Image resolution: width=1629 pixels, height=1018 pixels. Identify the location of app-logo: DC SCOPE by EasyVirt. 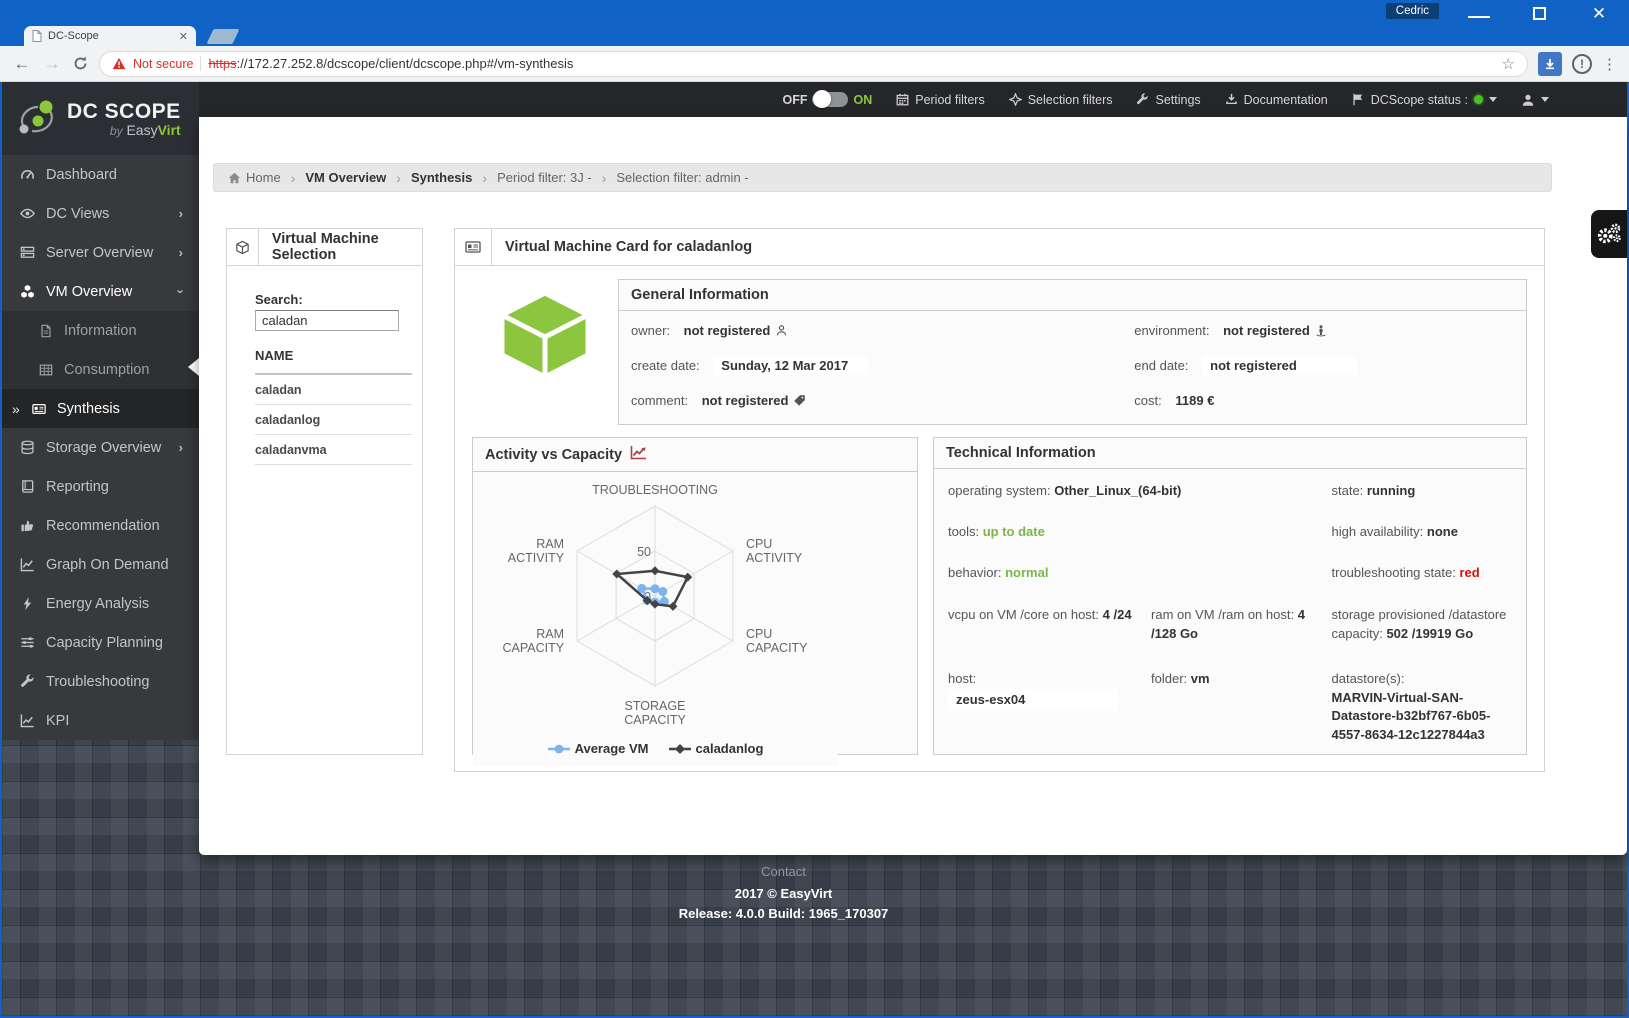
(100, 118).